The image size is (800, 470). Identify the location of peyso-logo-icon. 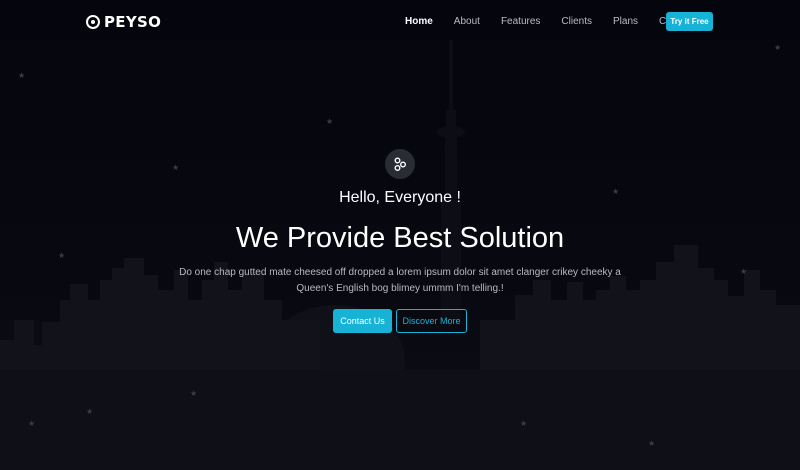
(93, 22).